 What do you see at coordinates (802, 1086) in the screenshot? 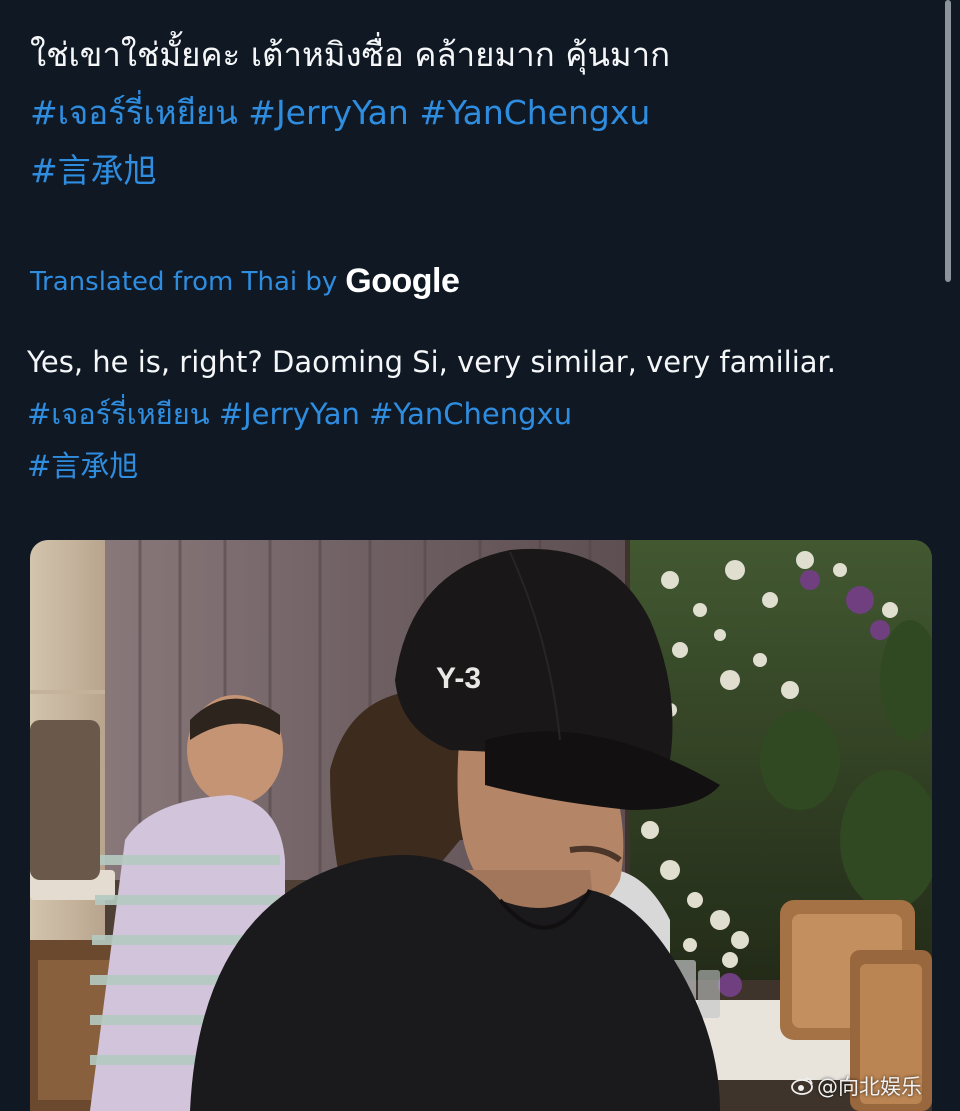
I see `weibo-eye-icon` at bounding box center [802, 1086].